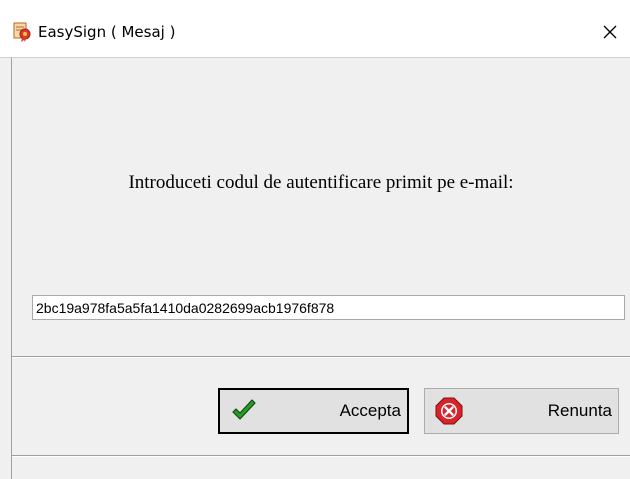 This screenshot has width=630, height=479. I want to click on accept-button-label: Accepta, so click(370, 410).